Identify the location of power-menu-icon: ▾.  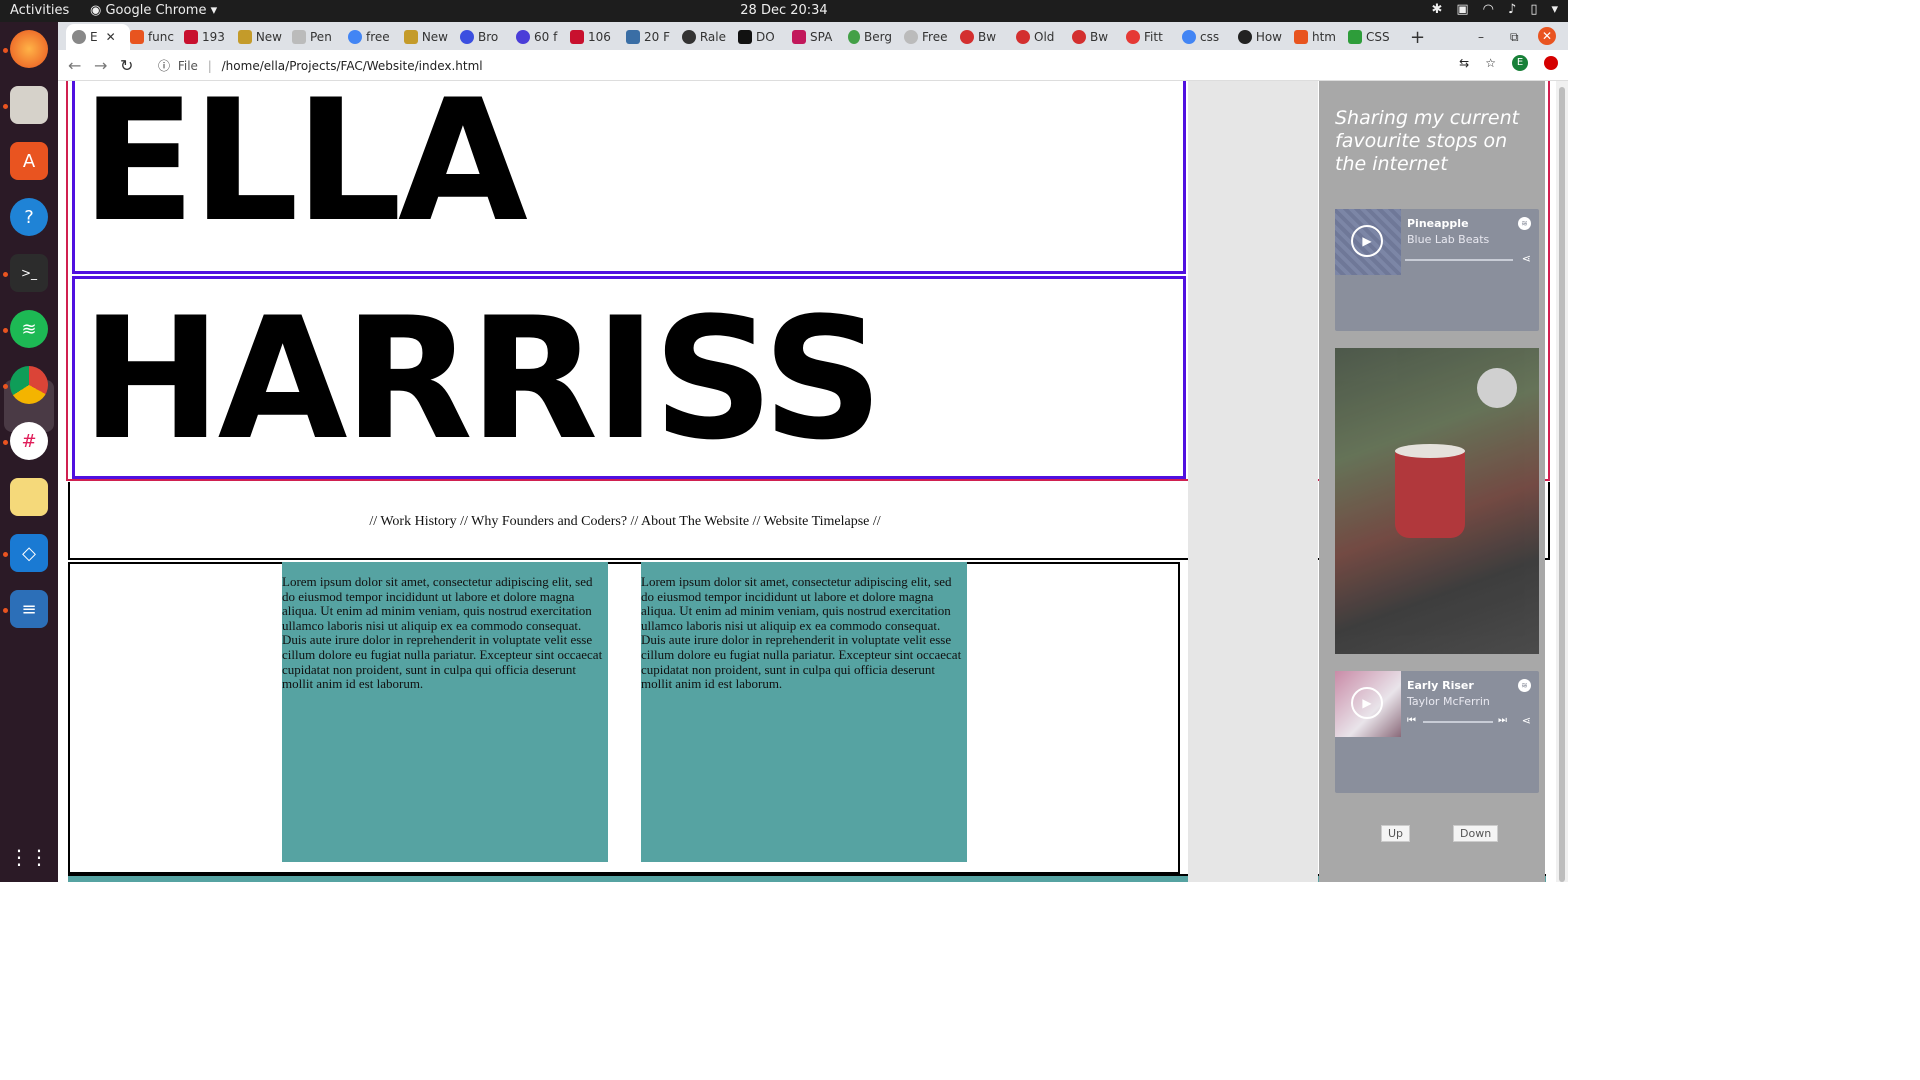
(1554, 9).